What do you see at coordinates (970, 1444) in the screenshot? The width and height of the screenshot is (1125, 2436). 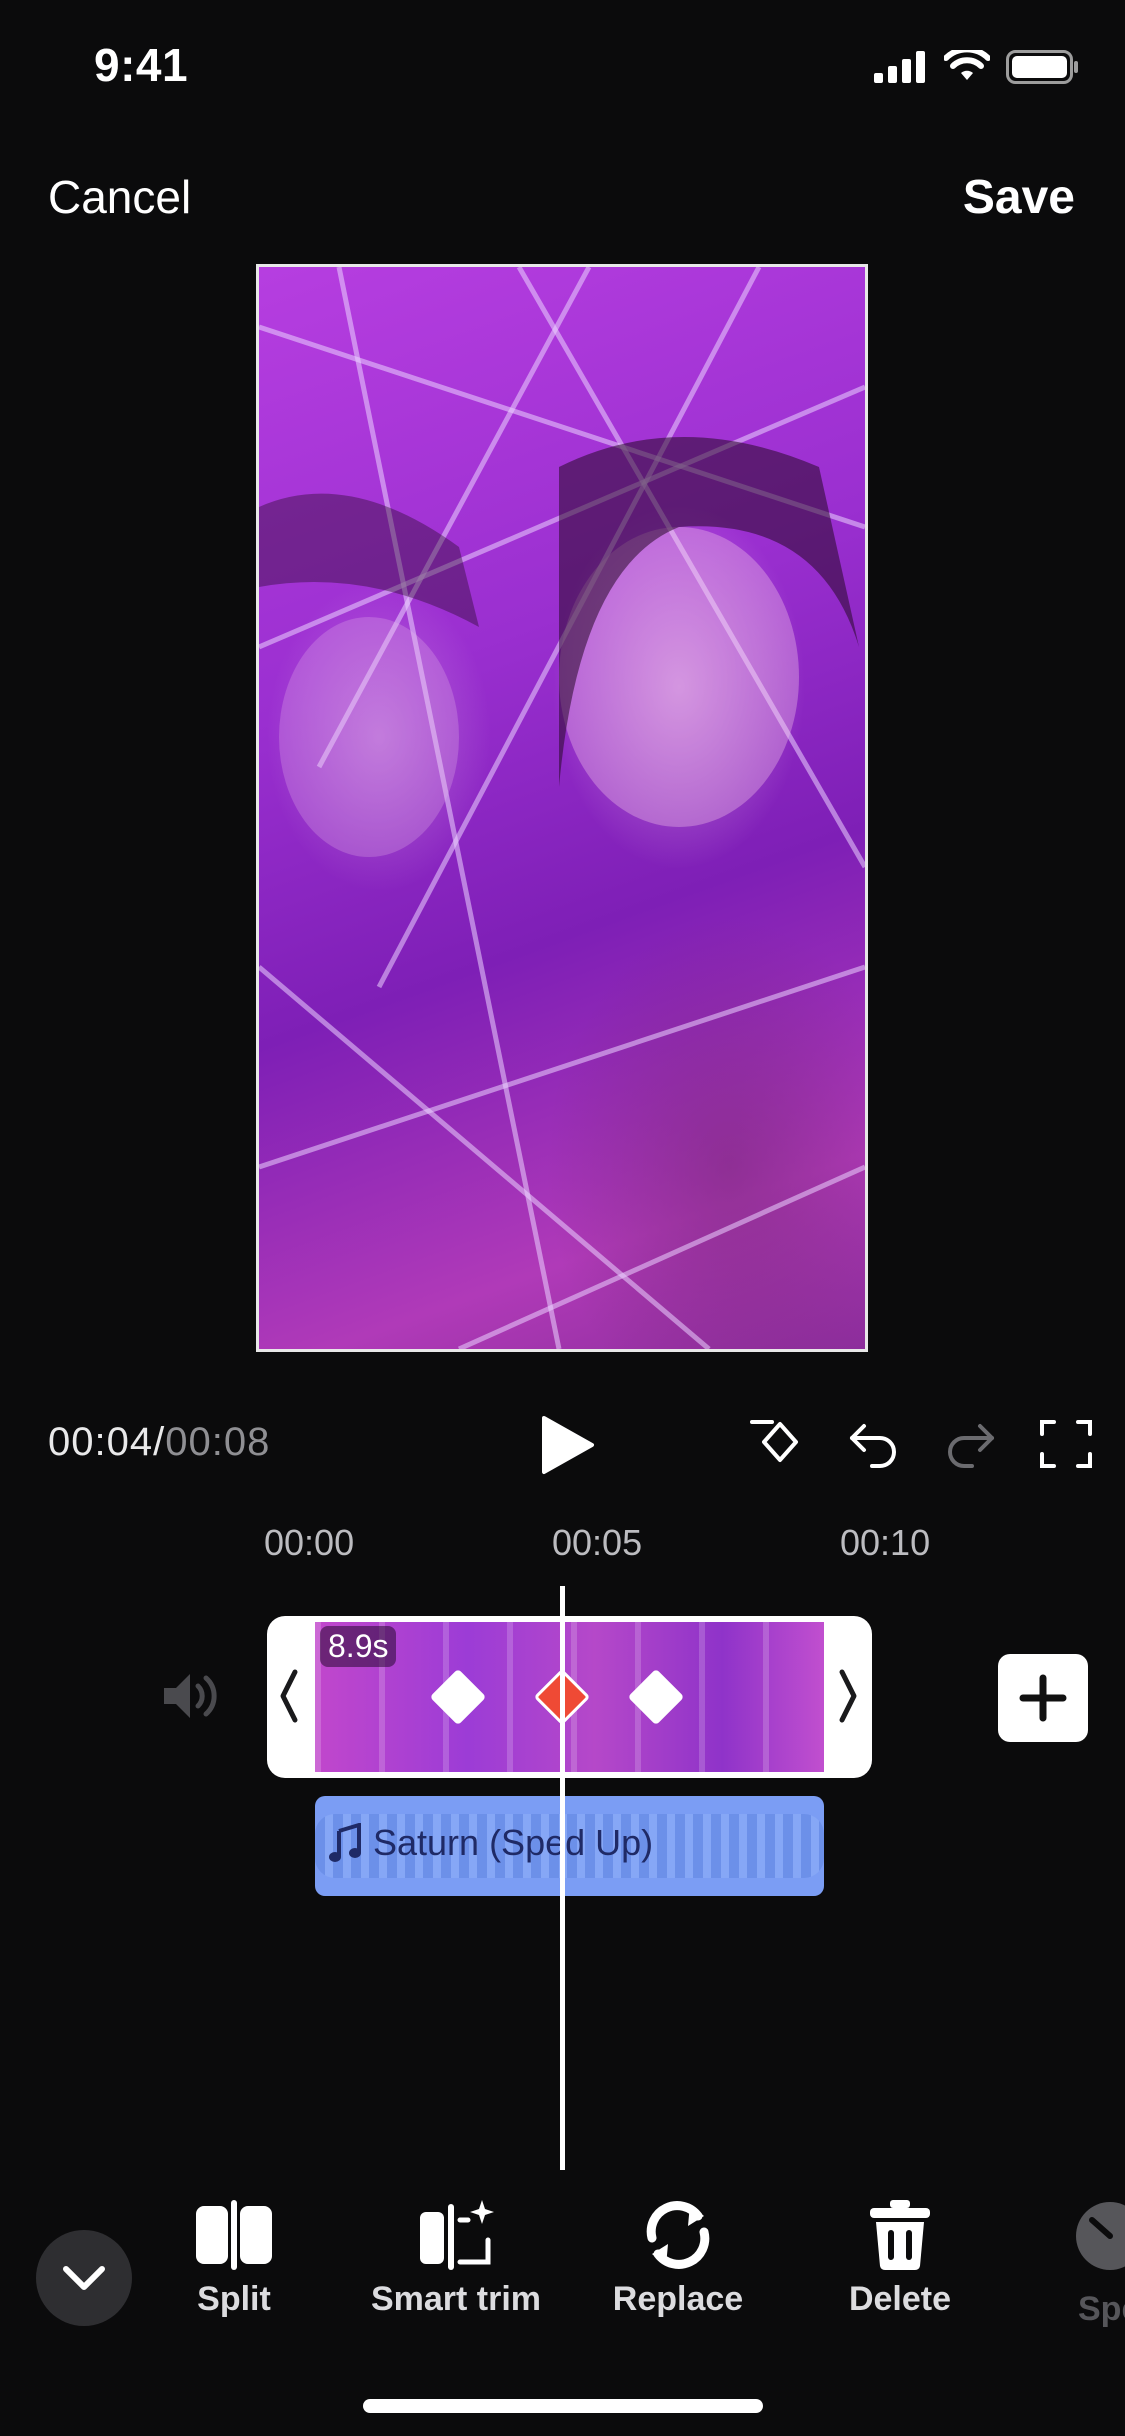 I see `redo-icon` at bounding box center [970, 1444].